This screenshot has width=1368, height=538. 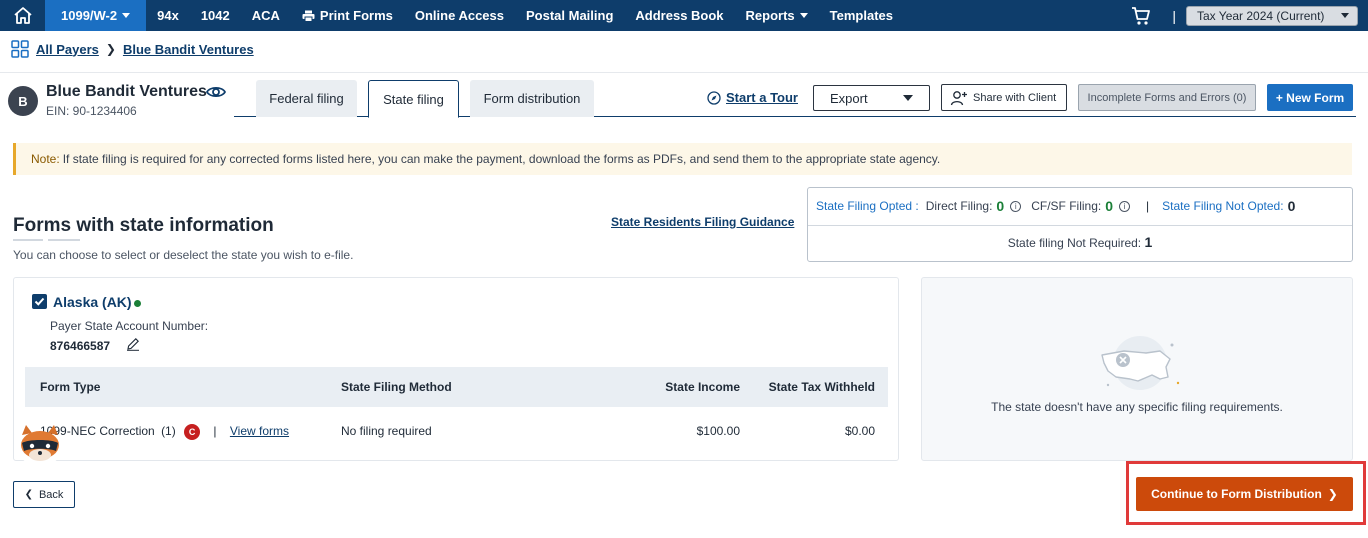 What do you see at coordinates (1291, 206) in the screenshot?
I see `state-filing-not-opted-count: 0` at bounding box center [1291, 206].